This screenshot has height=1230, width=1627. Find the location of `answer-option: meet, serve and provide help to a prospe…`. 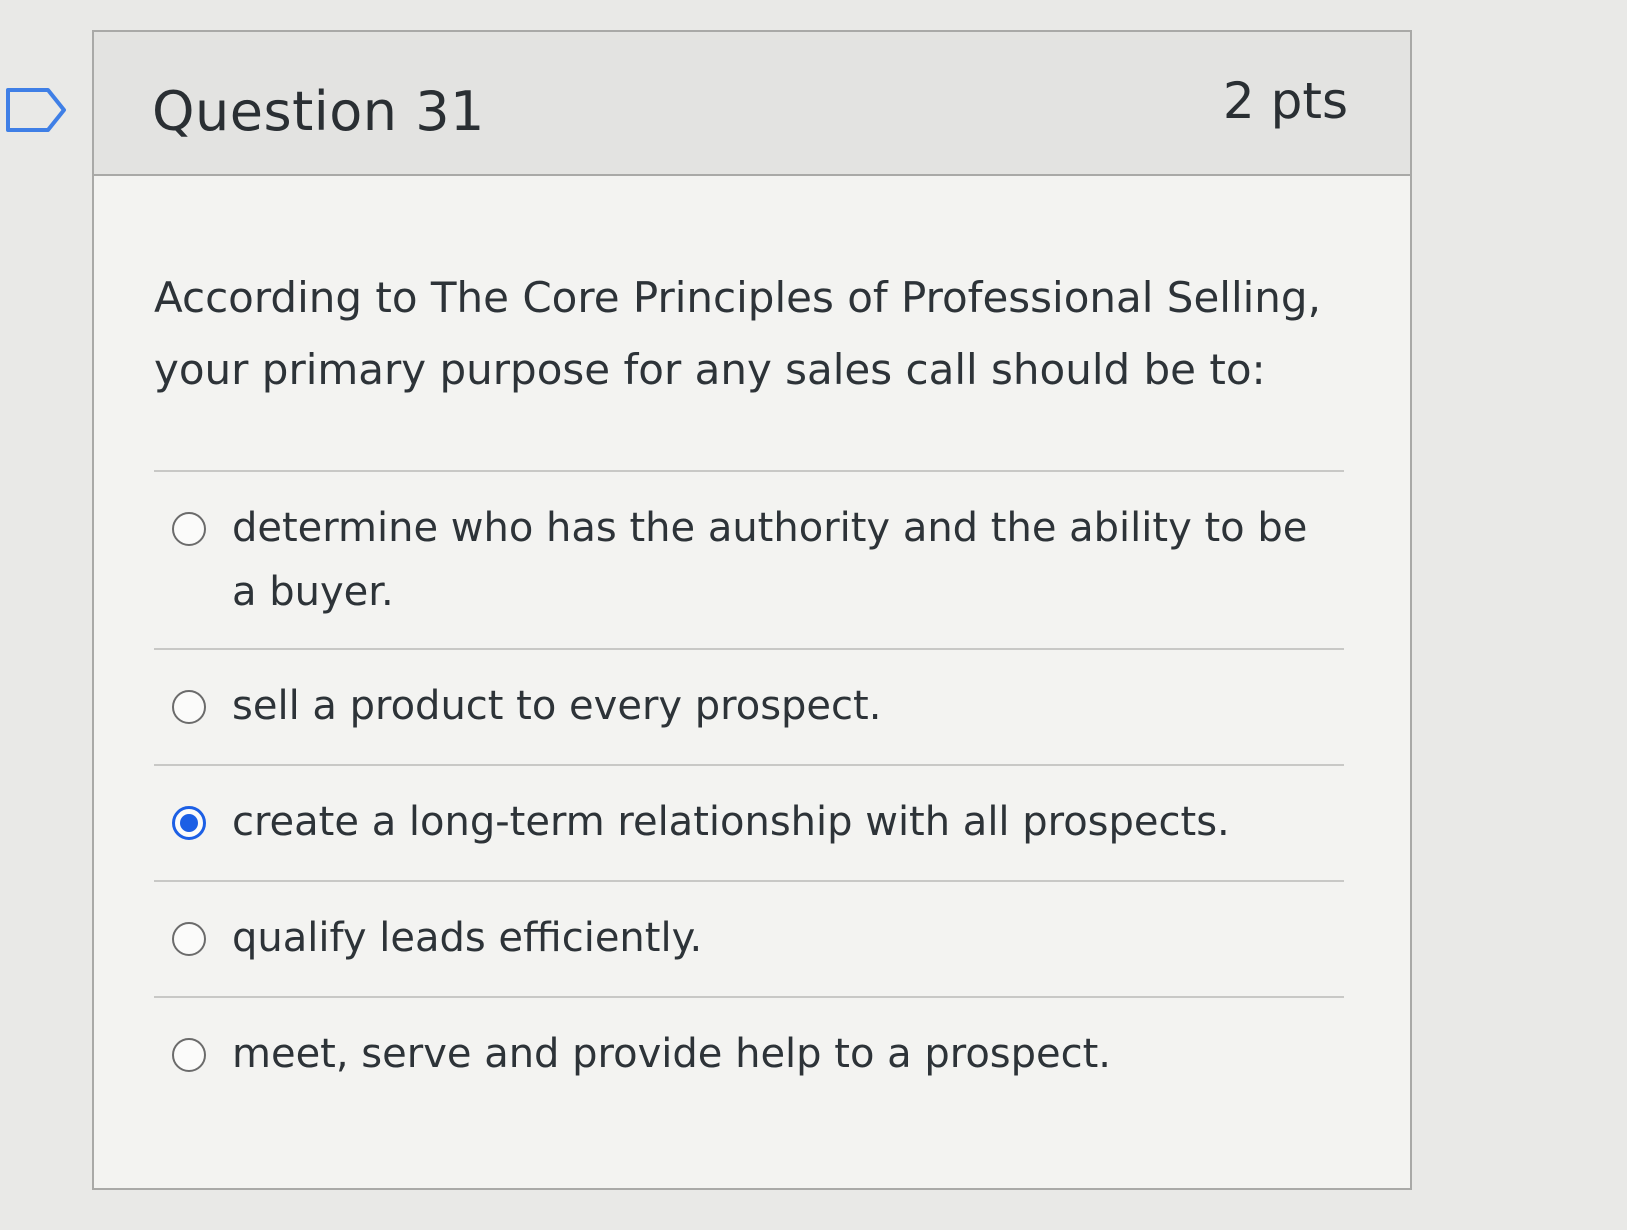

answer-option: meet, serve and provide help to a prospe… is located at coordinates (749, 1058).